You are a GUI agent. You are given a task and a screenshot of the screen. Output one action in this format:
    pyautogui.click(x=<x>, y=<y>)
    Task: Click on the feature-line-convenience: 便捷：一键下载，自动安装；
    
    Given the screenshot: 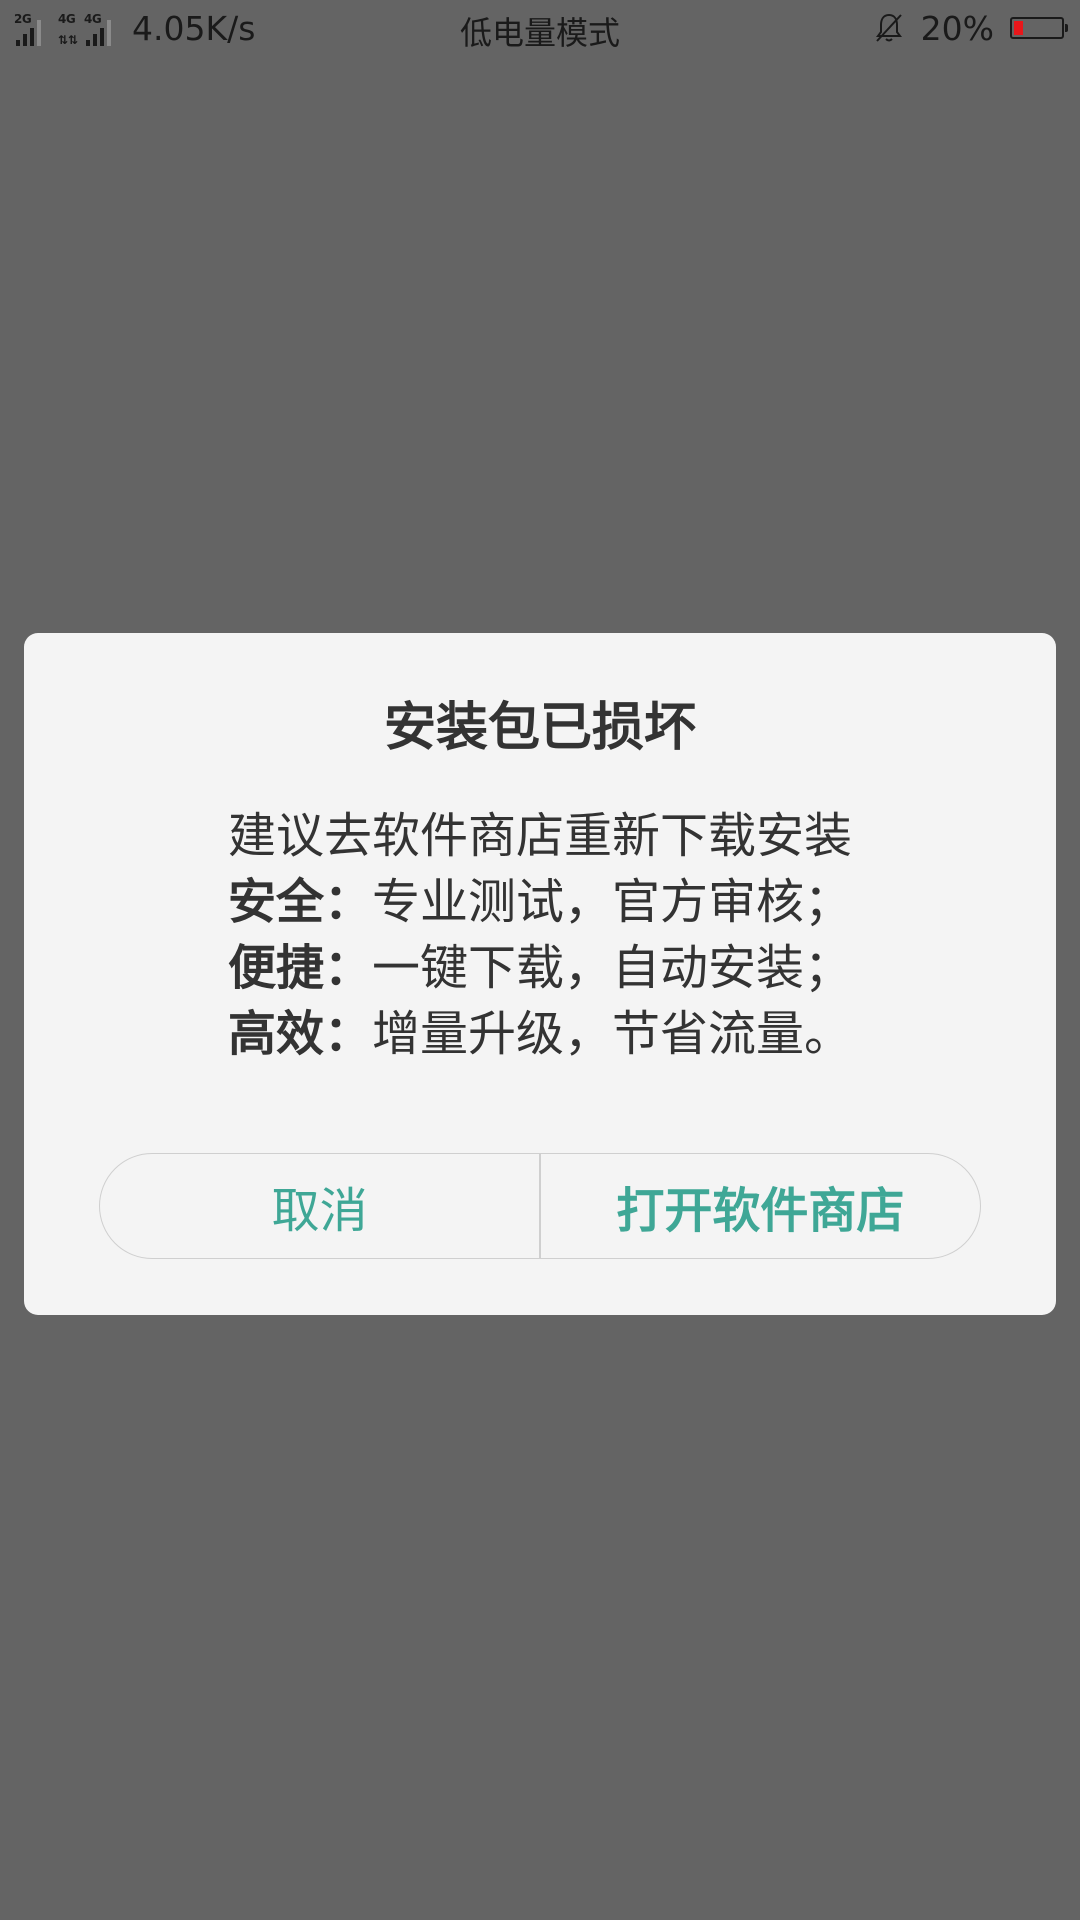 What is the action you would take?
    pyautogui.click(x=540, y=968)
    